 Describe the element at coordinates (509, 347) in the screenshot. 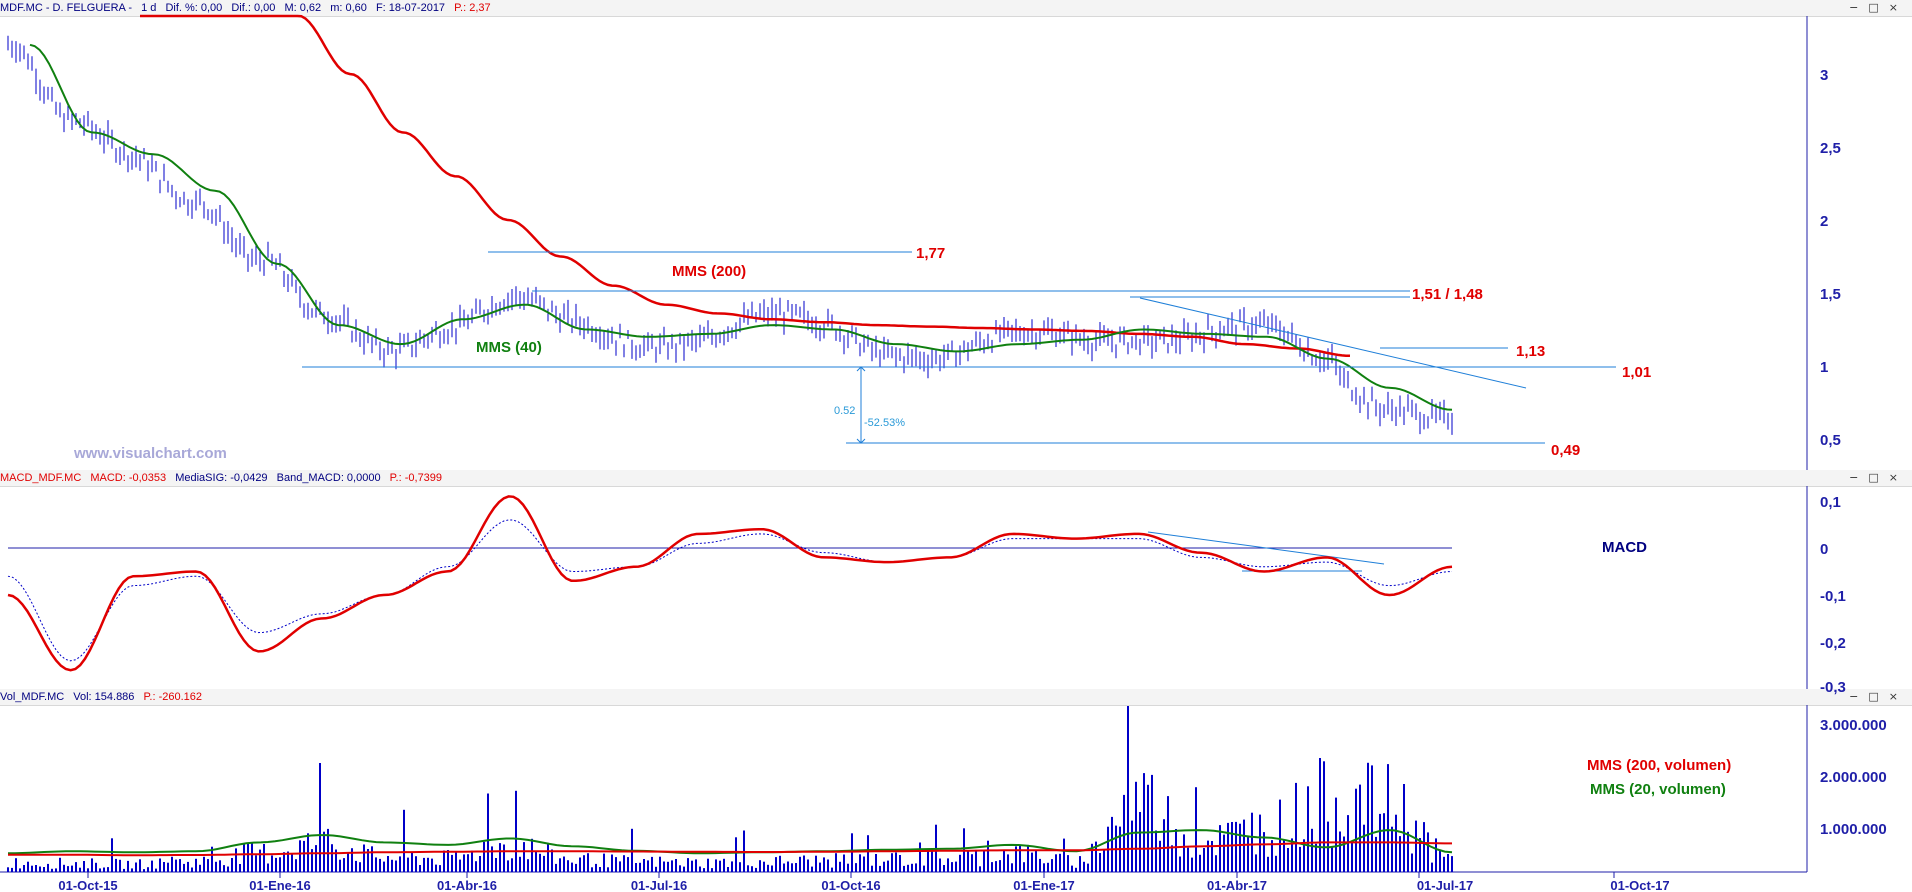

I see `mms40-annotation: MMS (40)` at that location.